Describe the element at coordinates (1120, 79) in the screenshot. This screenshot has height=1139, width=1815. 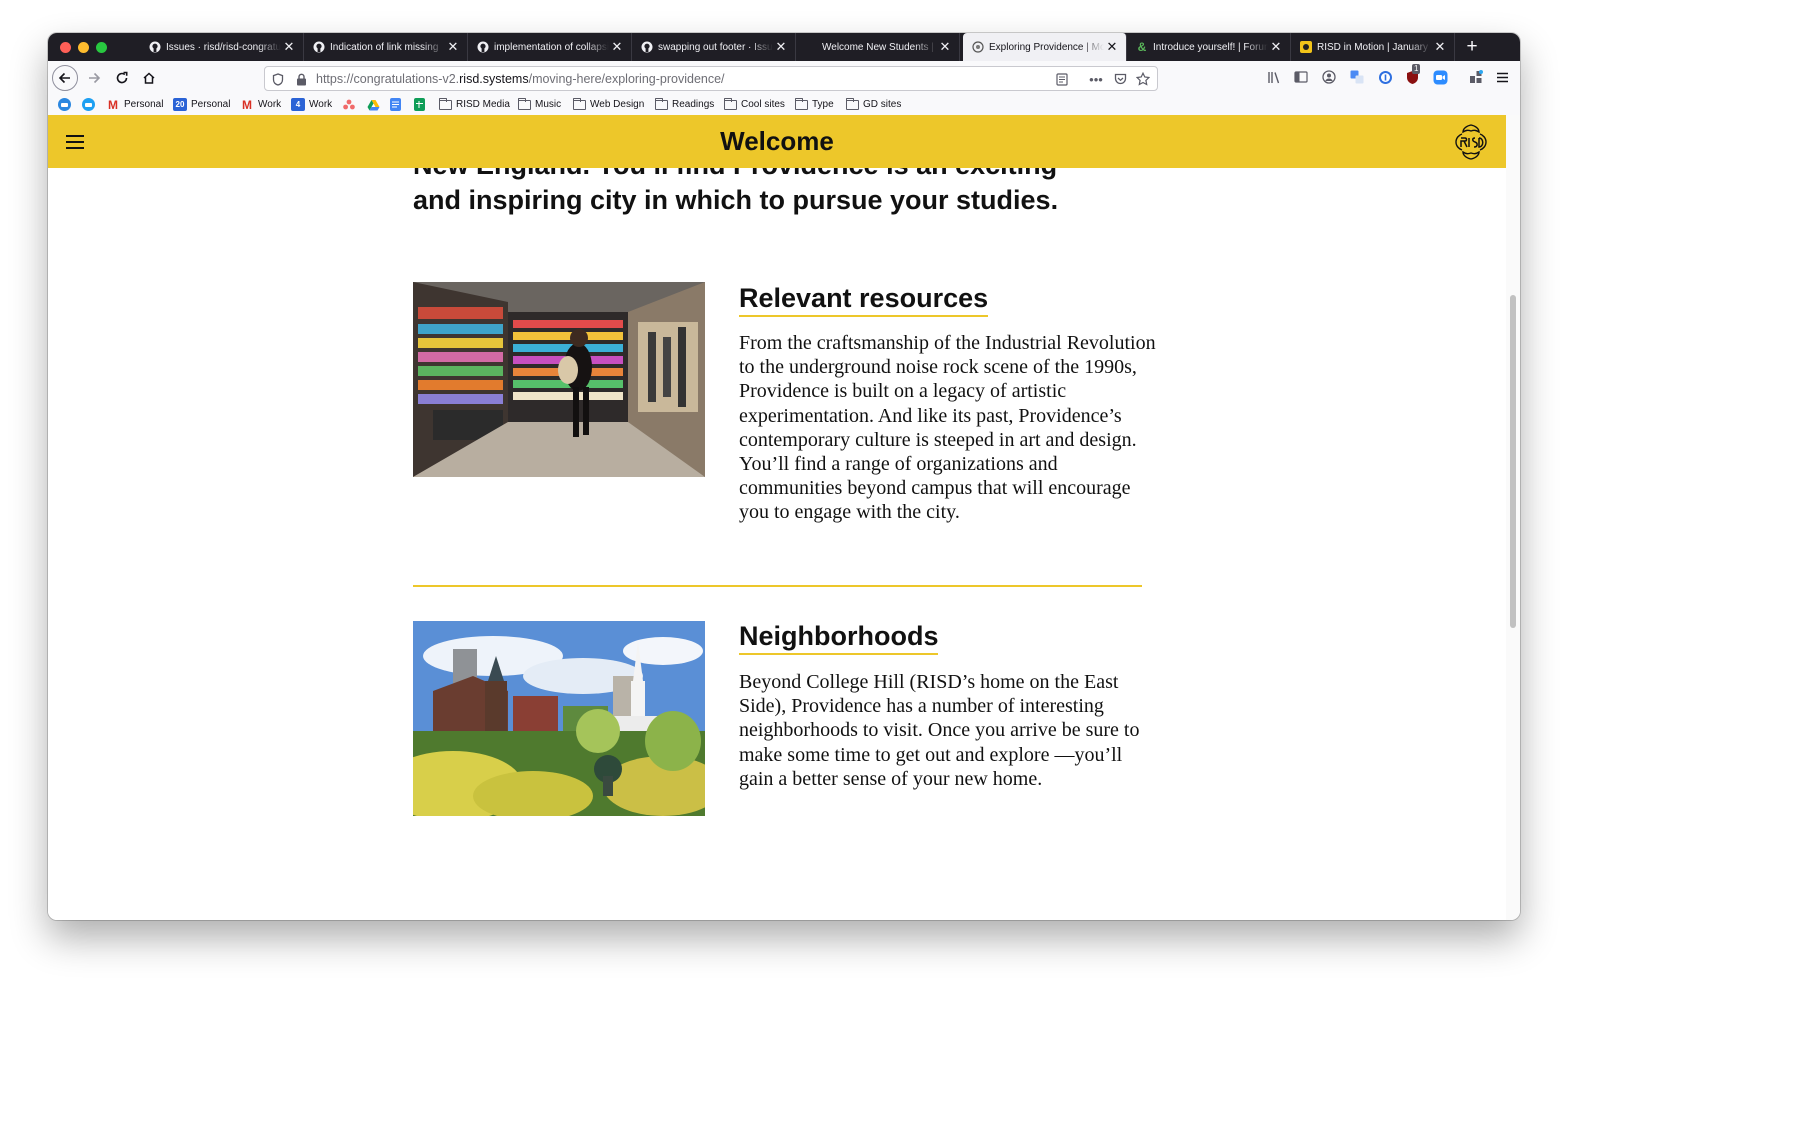
I see `pocket-icon` at that location.